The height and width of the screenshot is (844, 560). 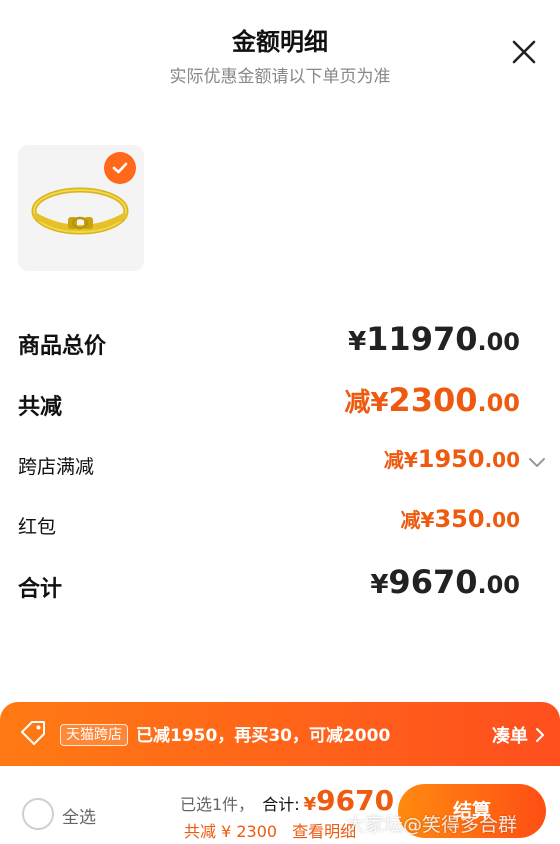 I want to click on modal-header: 金额明细 实际优惠金额请以下单页为准, so click(x=280, y=50).